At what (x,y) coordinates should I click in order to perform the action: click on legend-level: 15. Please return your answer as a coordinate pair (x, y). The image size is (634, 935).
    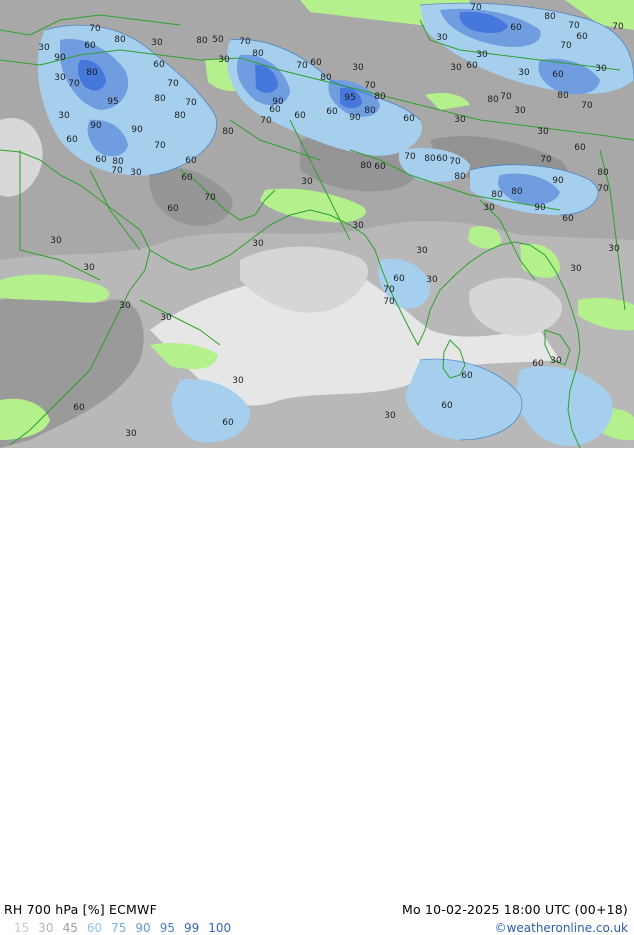
    Looking at the image, I should click on (22, 928).